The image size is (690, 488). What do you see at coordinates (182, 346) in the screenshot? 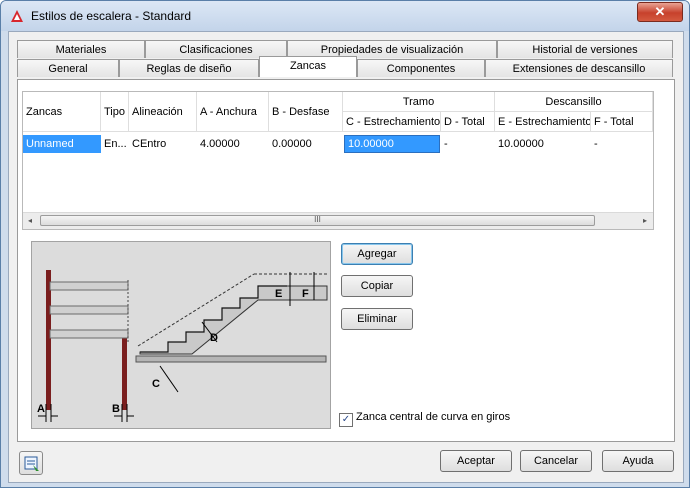
I see `stair-diagram-svg: A B E F D C` at bounding box center [182, 346].